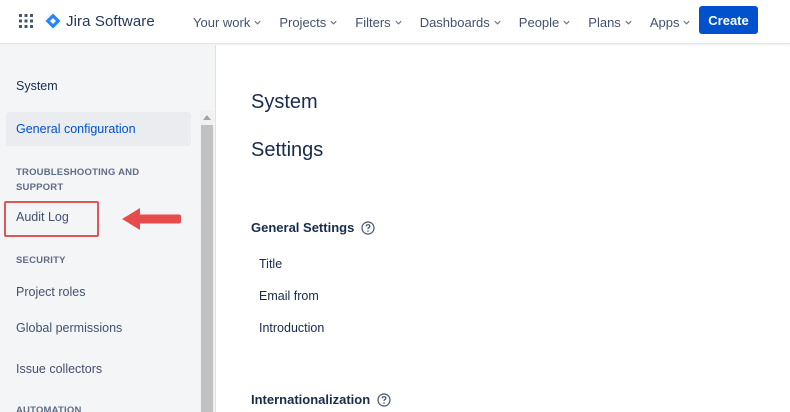  Describe the element at coordinates (26, 21) in the screenshot. I see `app-switcher-grid-icon` at that location.